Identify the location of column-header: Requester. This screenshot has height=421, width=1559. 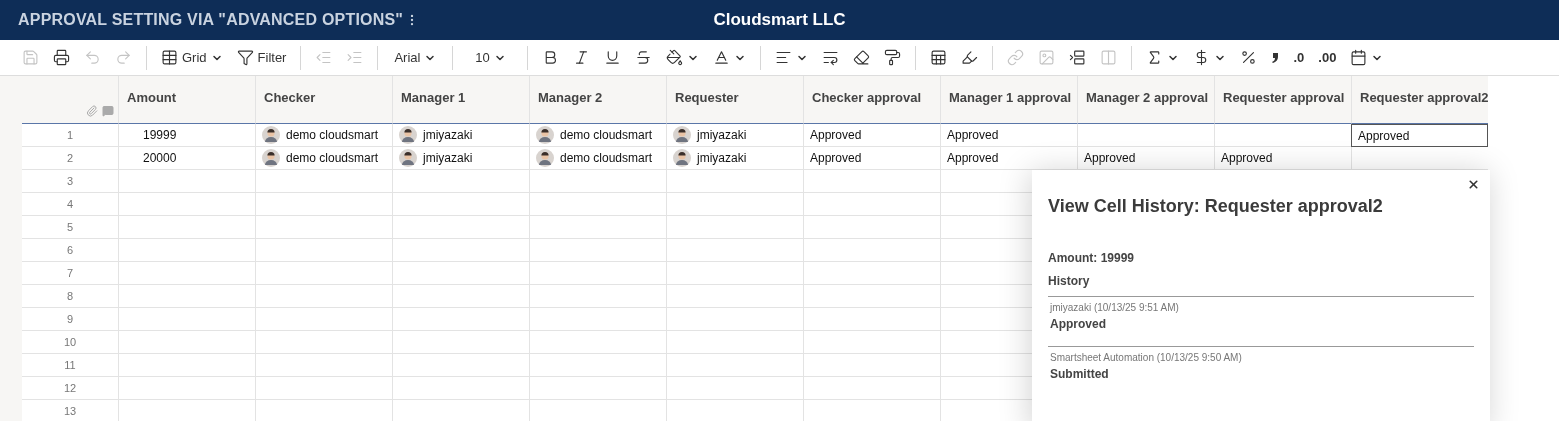
(734, 100).